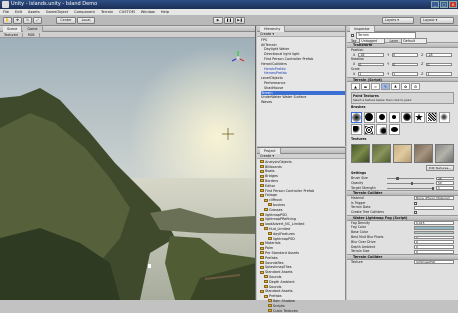 The image size is (458, 313). Describe the element at coordinates (393, 41) in the screenshot. I see `layer-label: Layer` at that location.